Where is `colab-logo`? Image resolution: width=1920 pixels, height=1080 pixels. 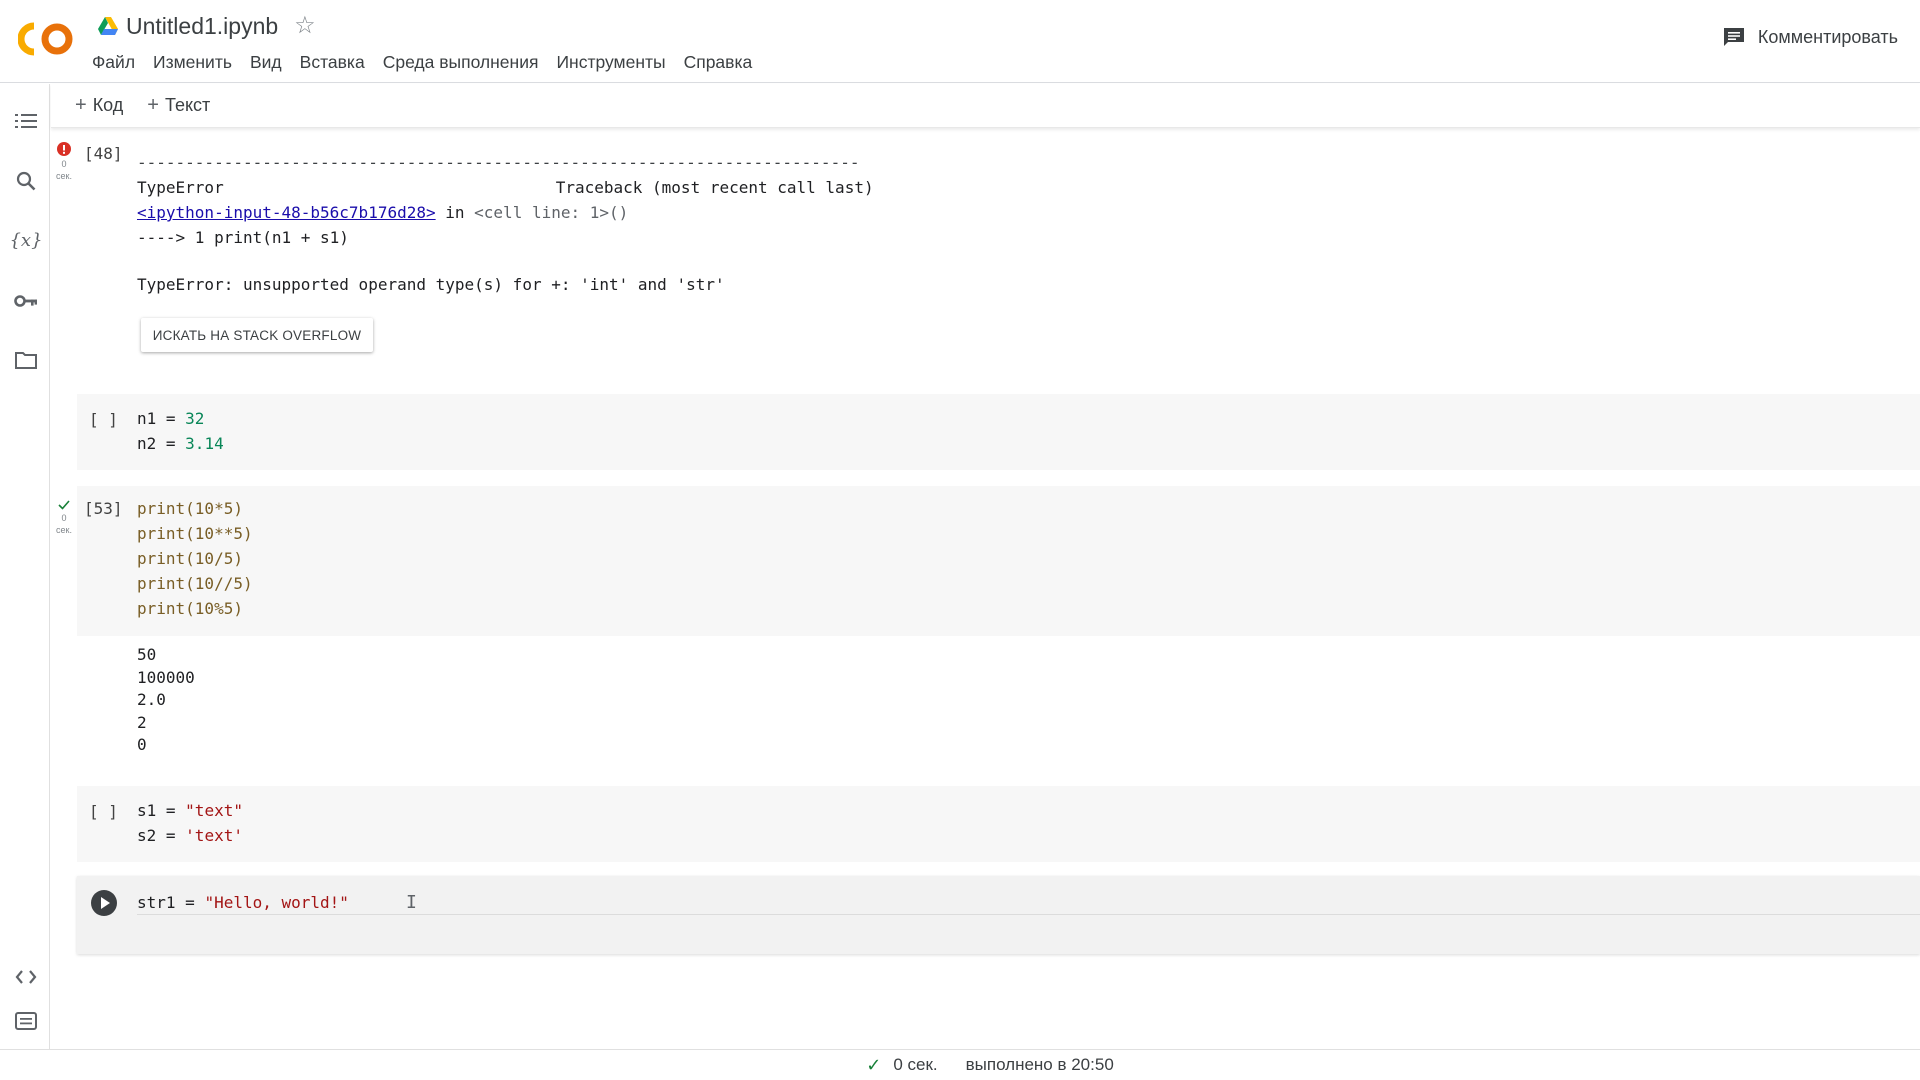 colab-logo is located at coordinates (46, 39).